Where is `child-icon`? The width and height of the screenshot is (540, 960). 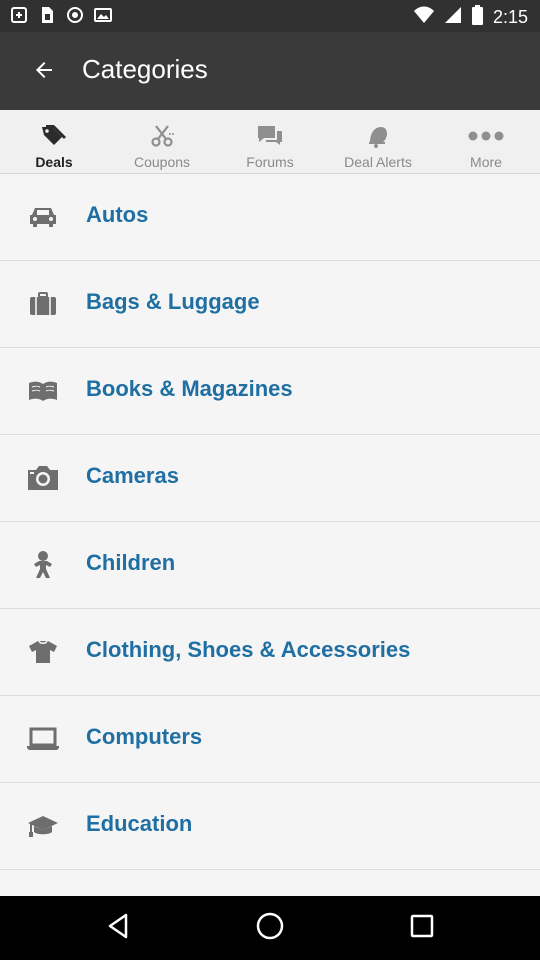
child-icon is located at coordinates (43, 565).